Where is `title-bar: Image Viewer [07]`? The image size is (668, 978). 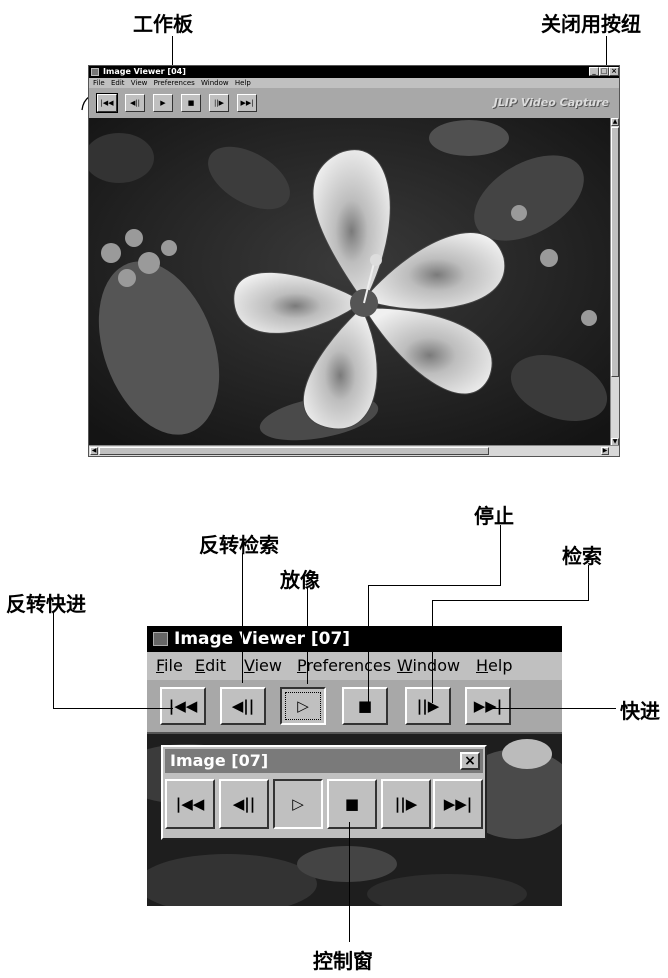
title-bar: Image Viewer [07] is located at coordinates (354, 639).